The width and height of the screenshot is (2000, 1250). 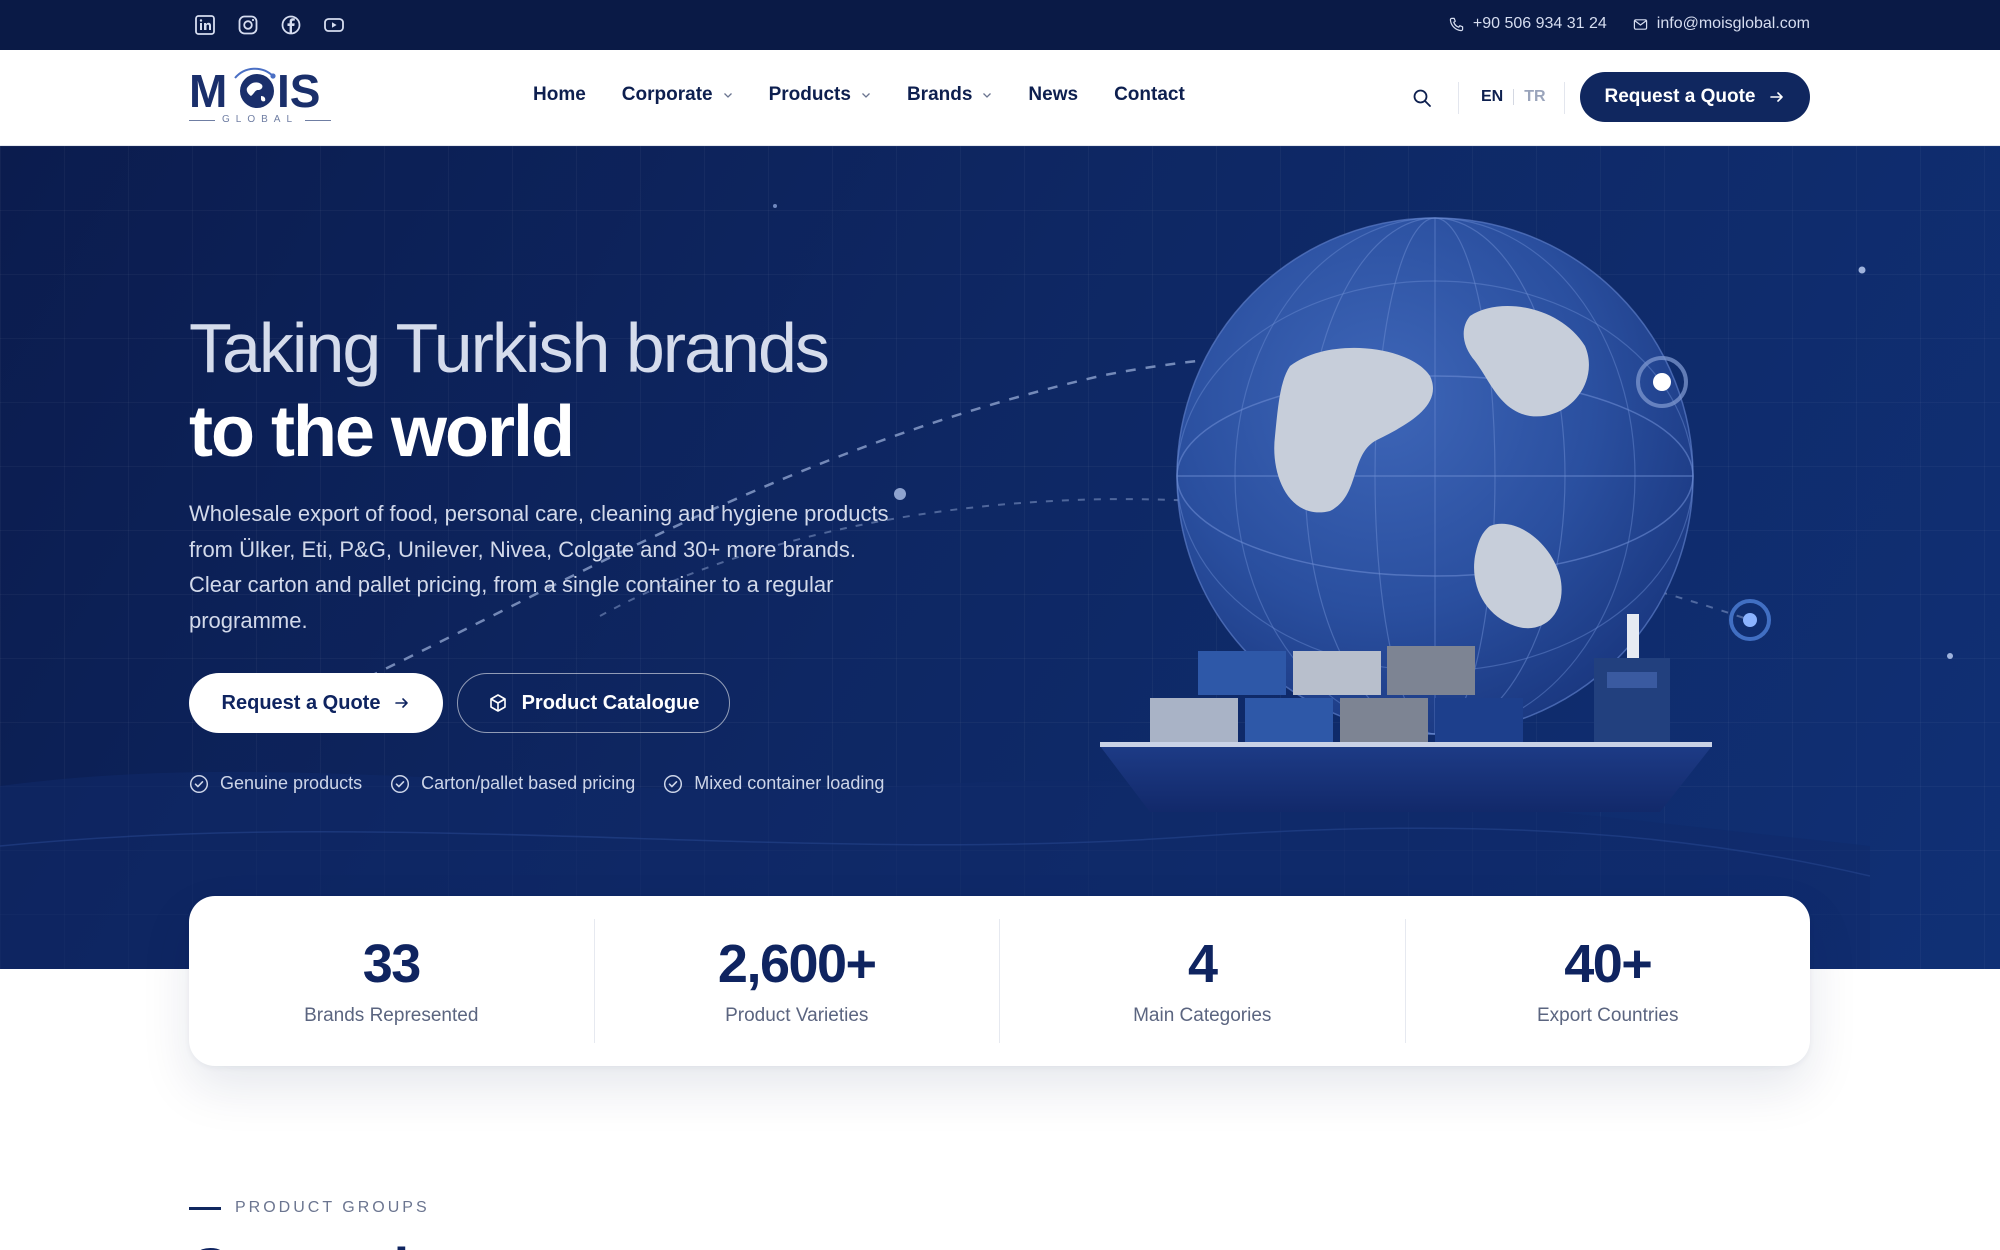 I want to click on stat-value: 4, so click(x=1202, y=964).